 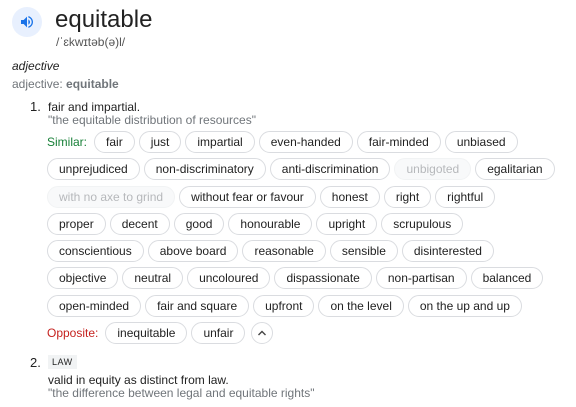 I want to click on synonym-chip: non-discriminatory, so click(x=204, y=169).